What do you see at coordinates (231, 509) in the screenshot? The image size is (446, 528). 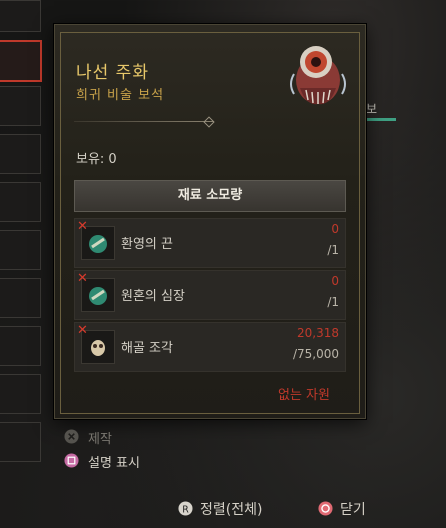 I see `sort-button: 정렬(전체)` at bounding box center [231, 509].